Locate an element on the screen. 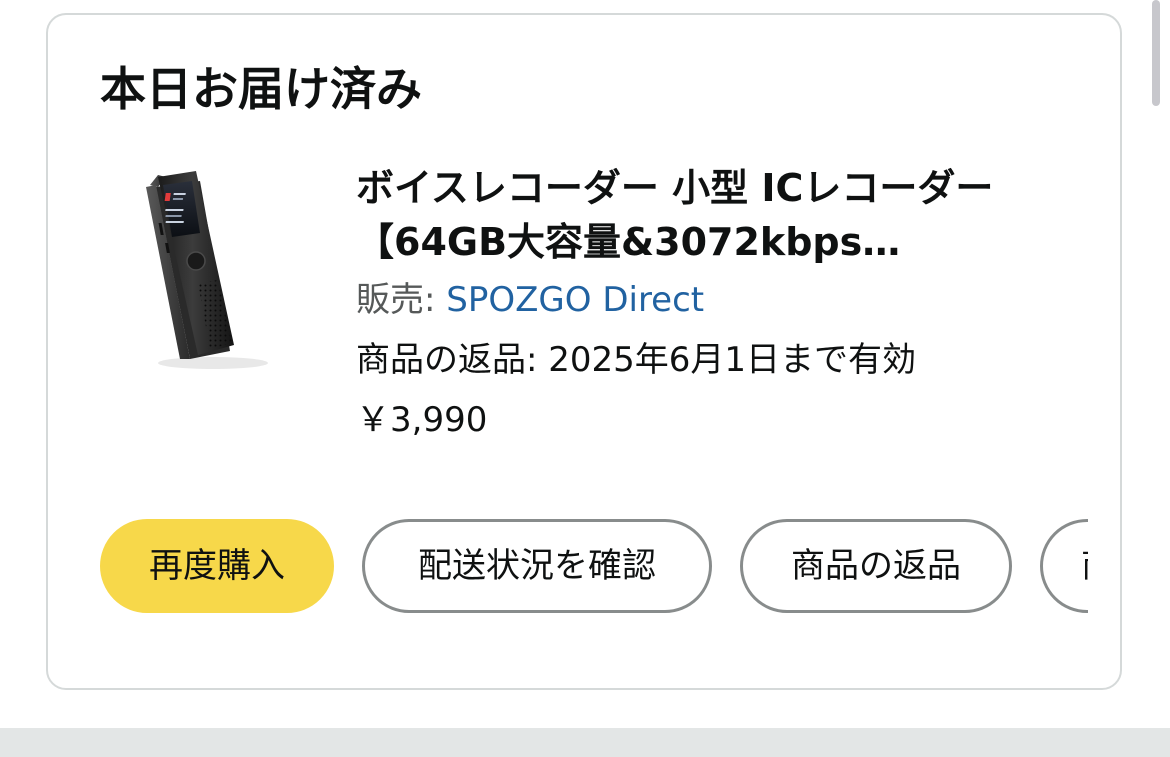  action-buttons-row: 再度購入 配送状況を確認 商品の返品 商 is located at coordinates (594, 566).